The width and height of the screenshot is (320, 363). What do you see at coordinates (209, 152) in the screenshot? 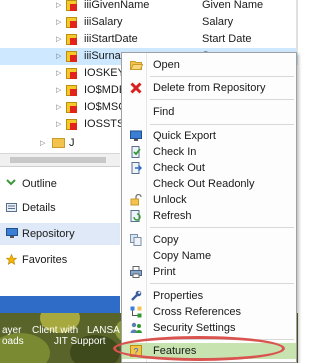
I see `menu-item-check-in: Check In` at bounding box center [209, 152].